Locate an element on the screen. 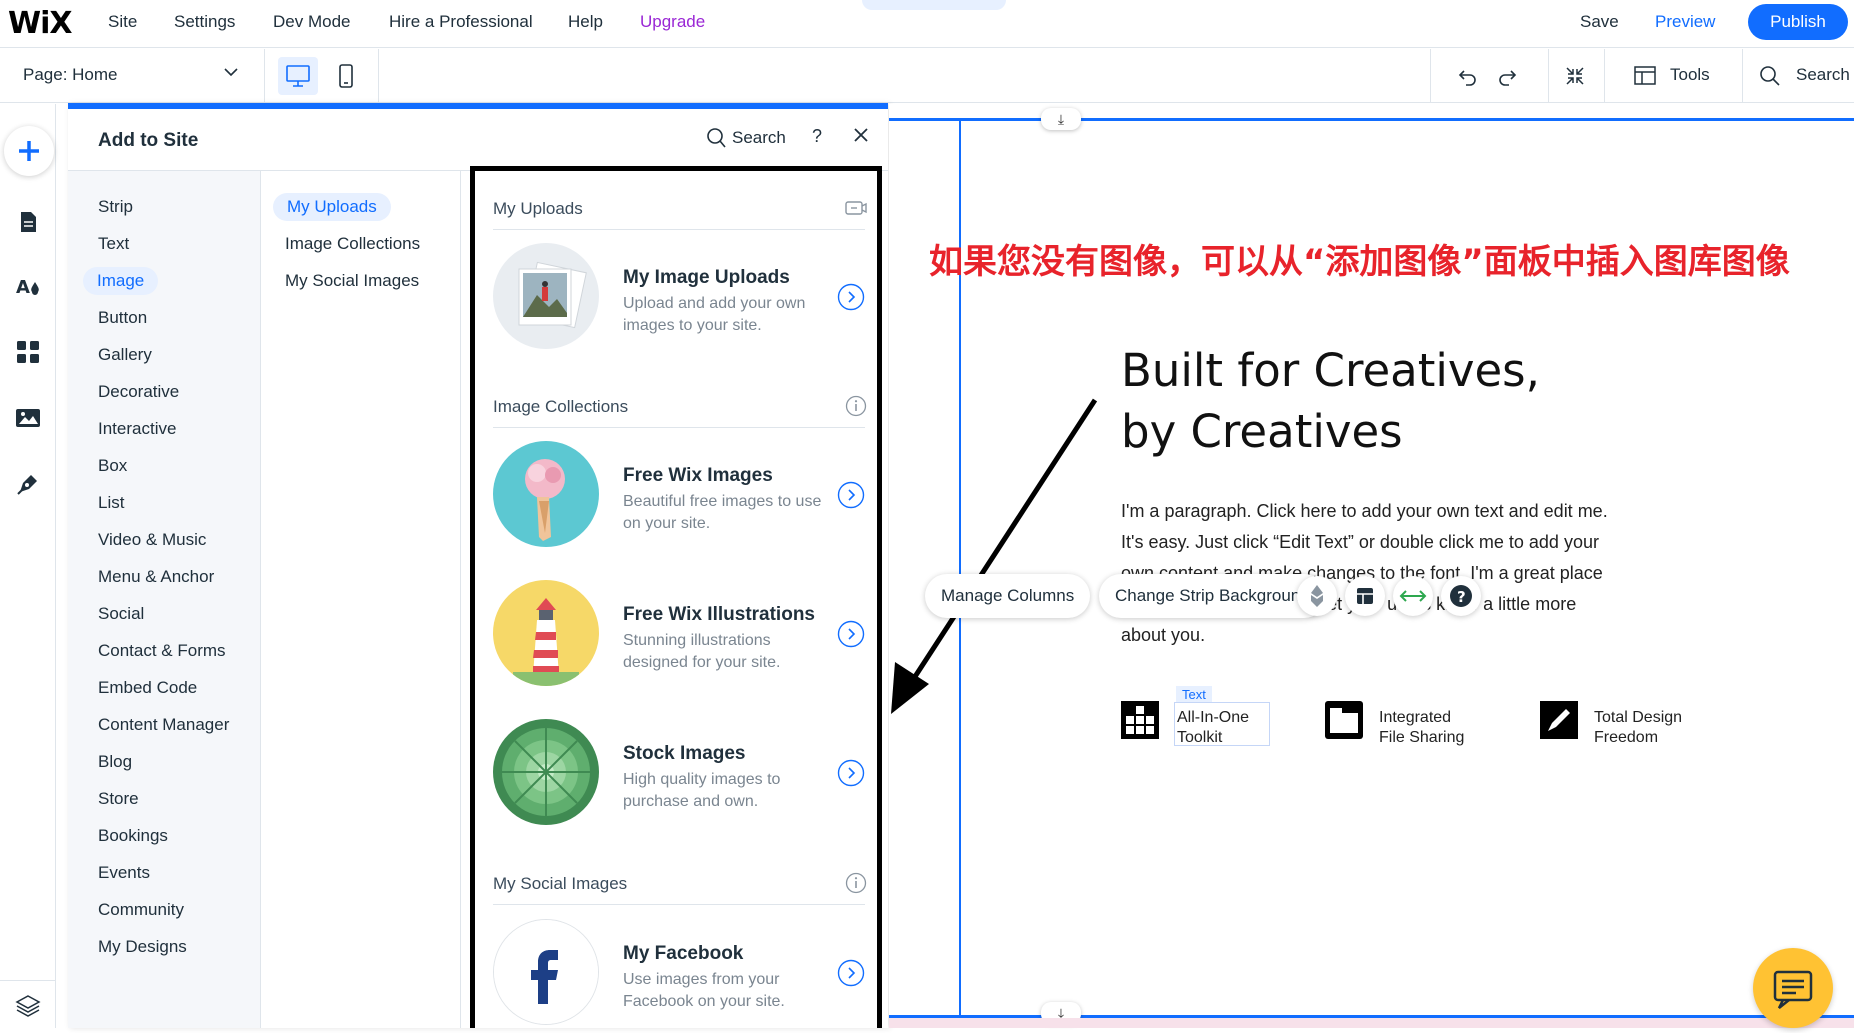 This screenshot has width=1854, height=1033. search-button: Search is located at coordinates (1823, 75).